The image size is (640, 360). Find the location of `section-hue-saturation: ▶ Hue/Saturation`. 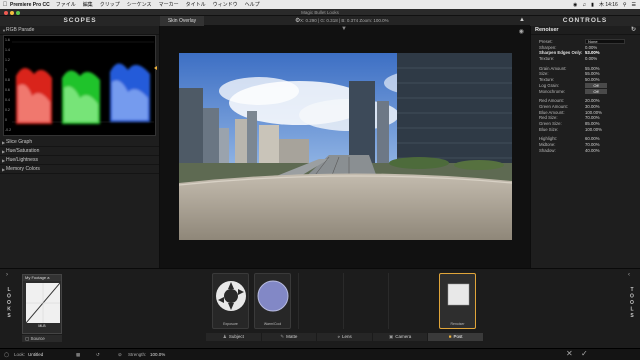

section-hue-saturation: ▶ Hue/Saturation is located at coordinates (79, 151).